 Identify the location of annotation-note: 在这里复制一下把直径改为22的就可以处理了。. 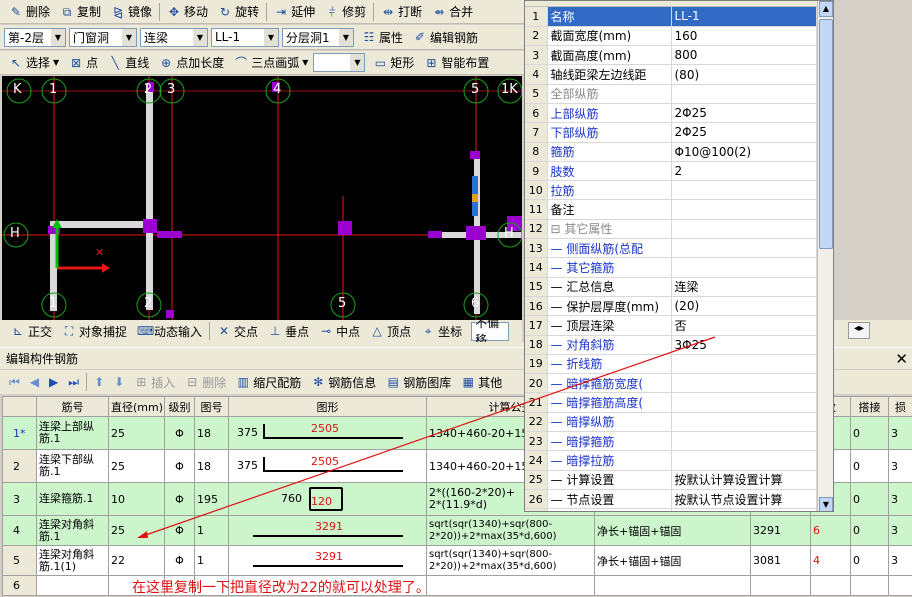
(281, 587).